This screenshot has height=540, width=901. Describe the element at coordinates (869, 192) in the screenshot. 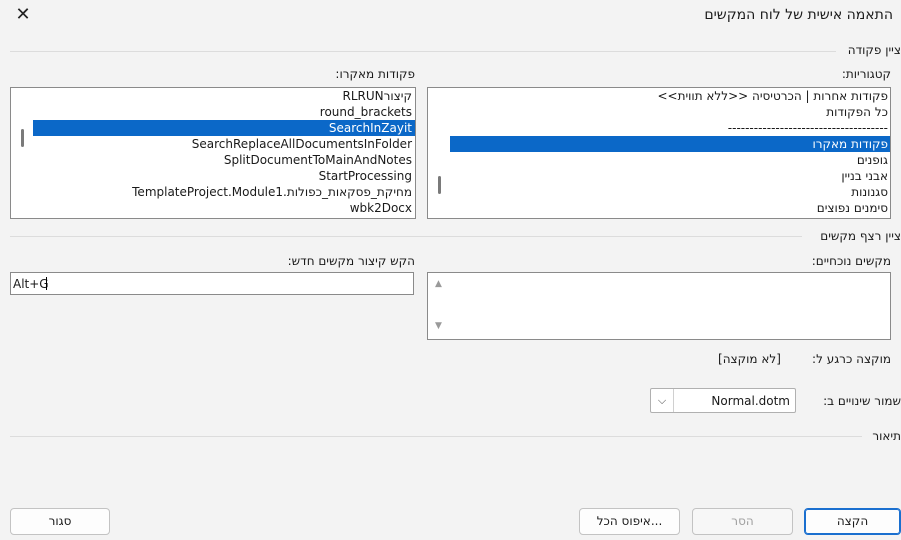

I see `category-item-label: סגנונות` at that location.